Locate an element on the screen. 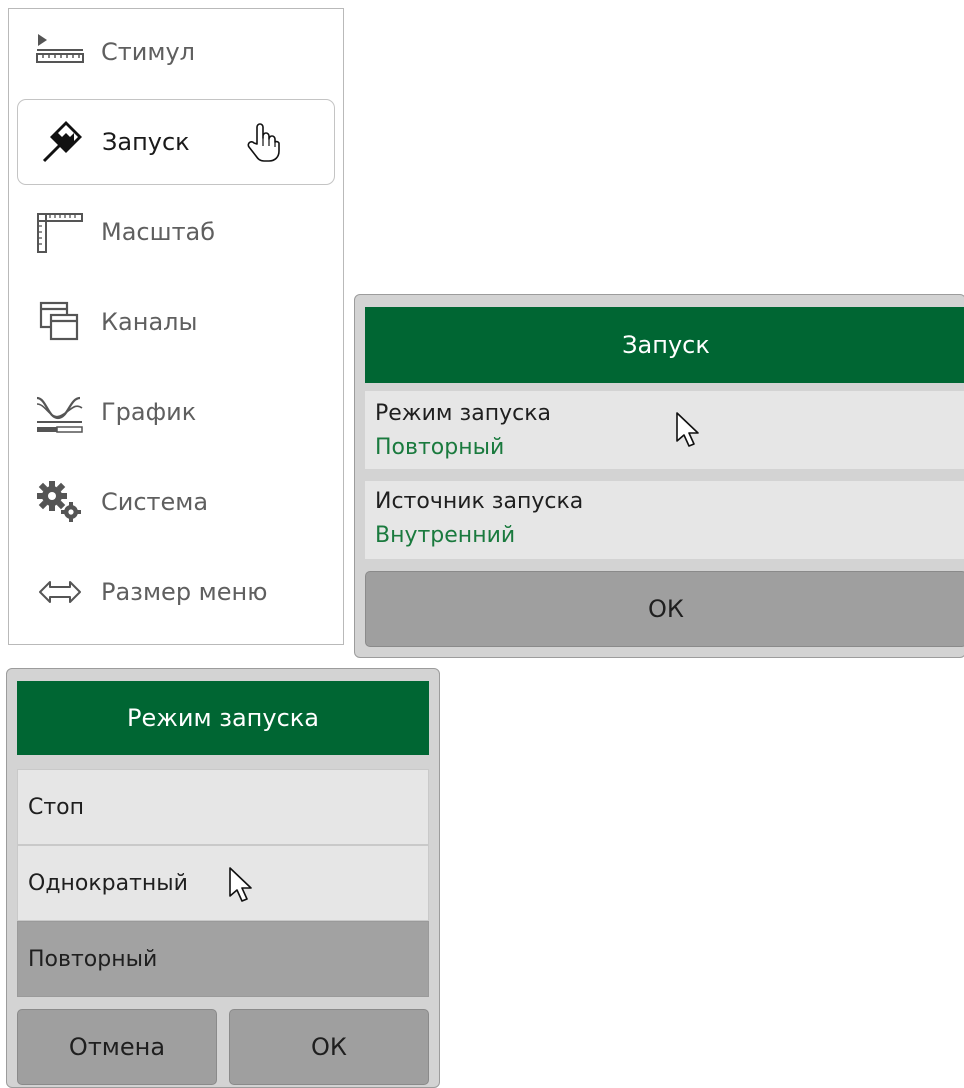 The width and height of the screenshot is (964, 1088). system-gears-icon is located at coordinates (60, 502).